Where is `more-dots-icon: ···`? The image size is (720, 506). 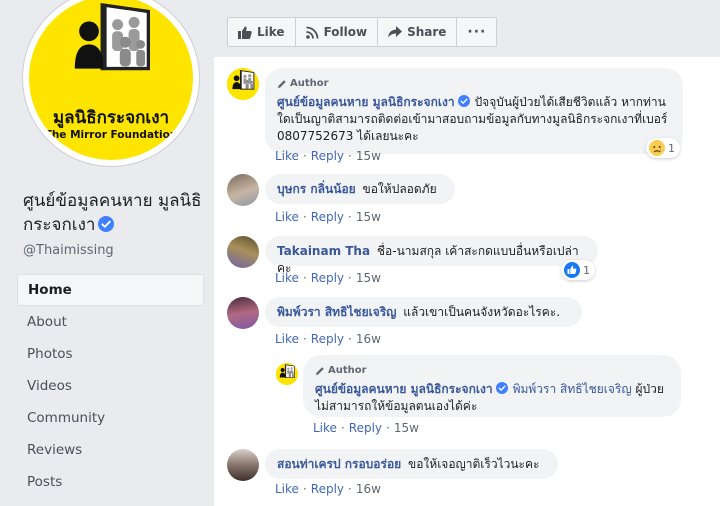 more-dots-icon: ··· is located at coordinates (477, 32).